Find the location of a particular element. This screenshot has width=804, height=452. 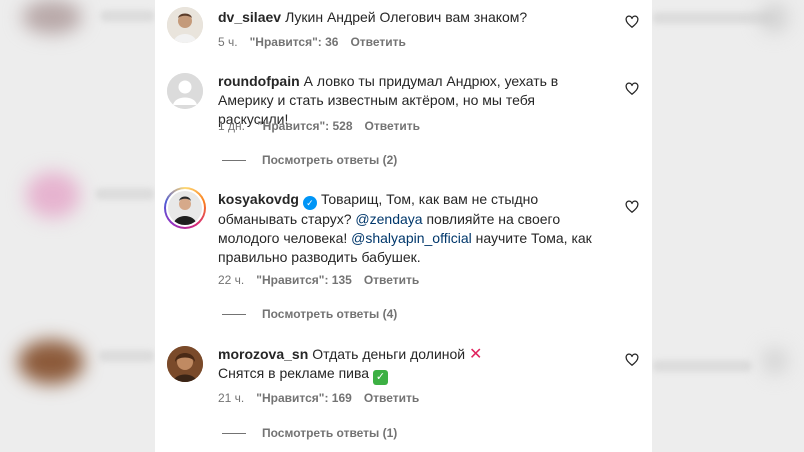

comment-meta: 22 ч. "Нравится": 135 Ответить is located at coordinates (324, 280).